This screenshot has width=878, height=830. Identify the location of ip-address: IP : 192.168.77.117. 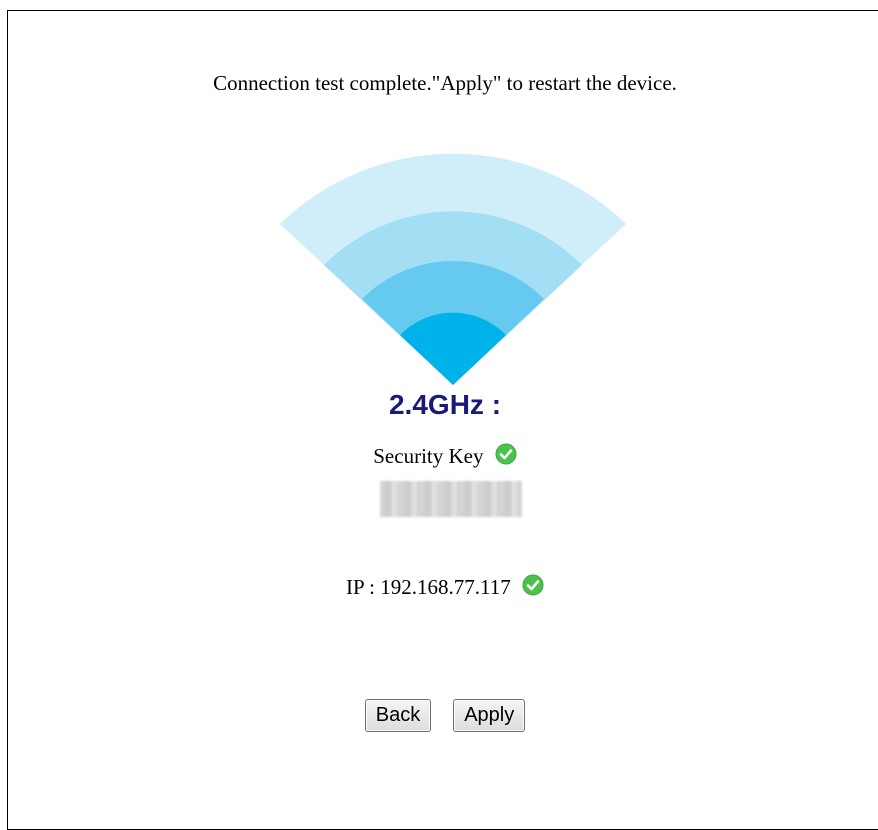
(428, 587).